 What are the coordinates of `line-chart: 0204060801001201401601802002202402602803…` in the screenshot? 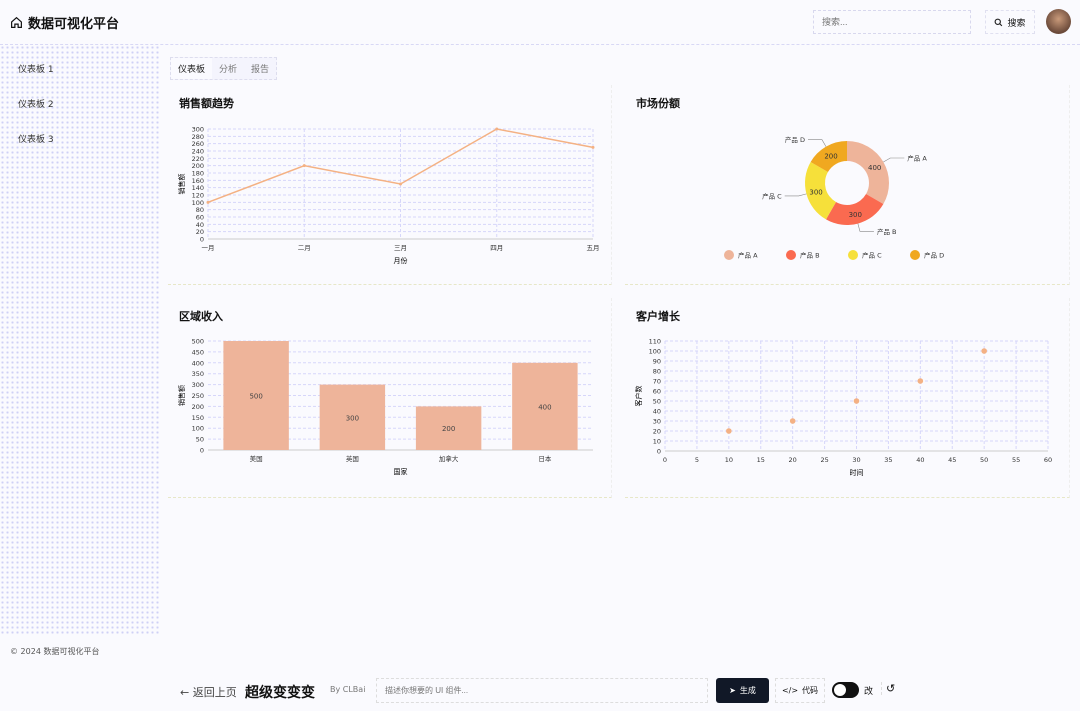 It's located at (388, 196).